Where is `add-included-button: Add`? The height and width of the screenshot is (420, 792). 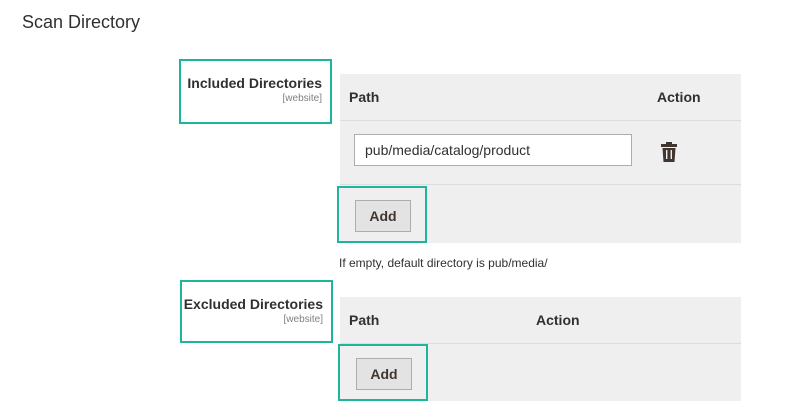 add-included-button: Add is located at coordinates (383, 216).